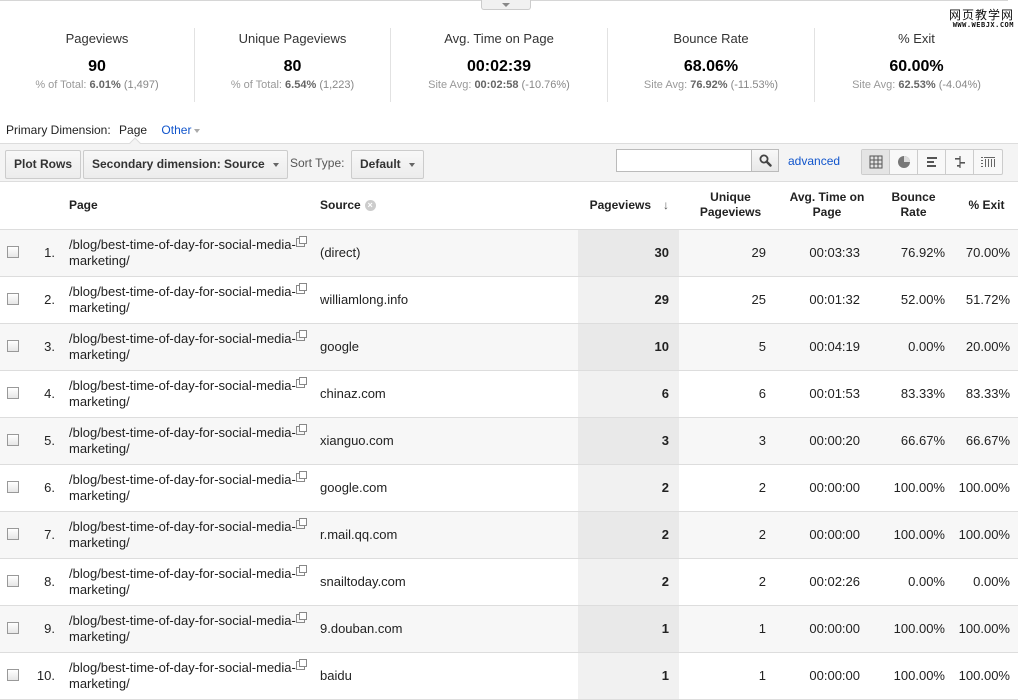 Image resolution: width=1018 pixels, height=700 pixels. I want to click on sort-descending-icon: ↓, so click(666, 204).